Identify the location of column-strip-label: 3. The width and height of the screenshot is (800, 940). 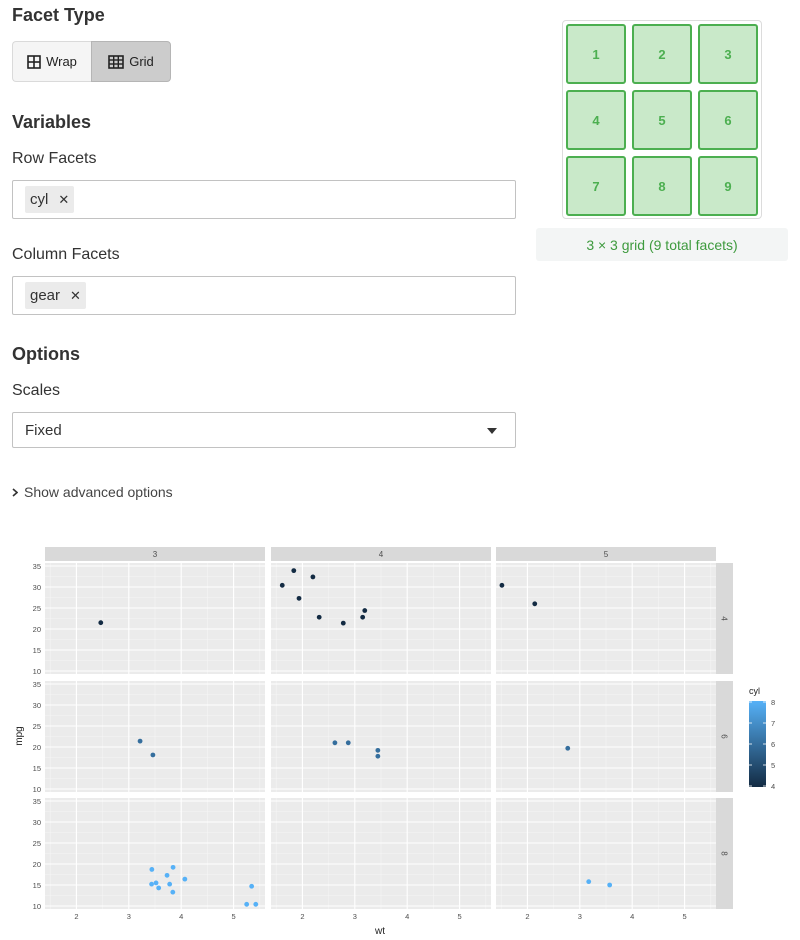
(155, 554).